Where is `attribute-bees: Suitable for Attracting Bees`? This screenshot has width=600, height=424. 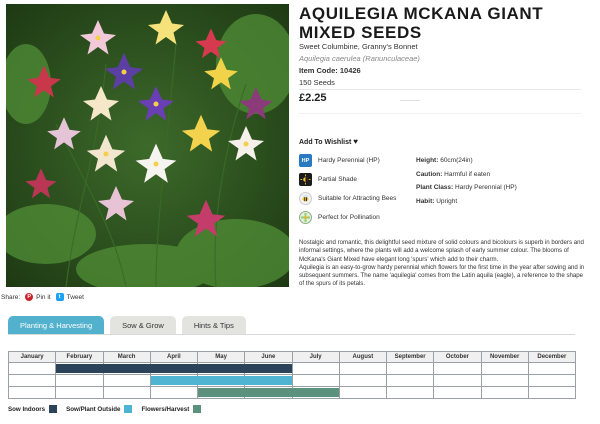 attribute-bees: Suitable for Attracting Bees is located at coordinates (355, 198).